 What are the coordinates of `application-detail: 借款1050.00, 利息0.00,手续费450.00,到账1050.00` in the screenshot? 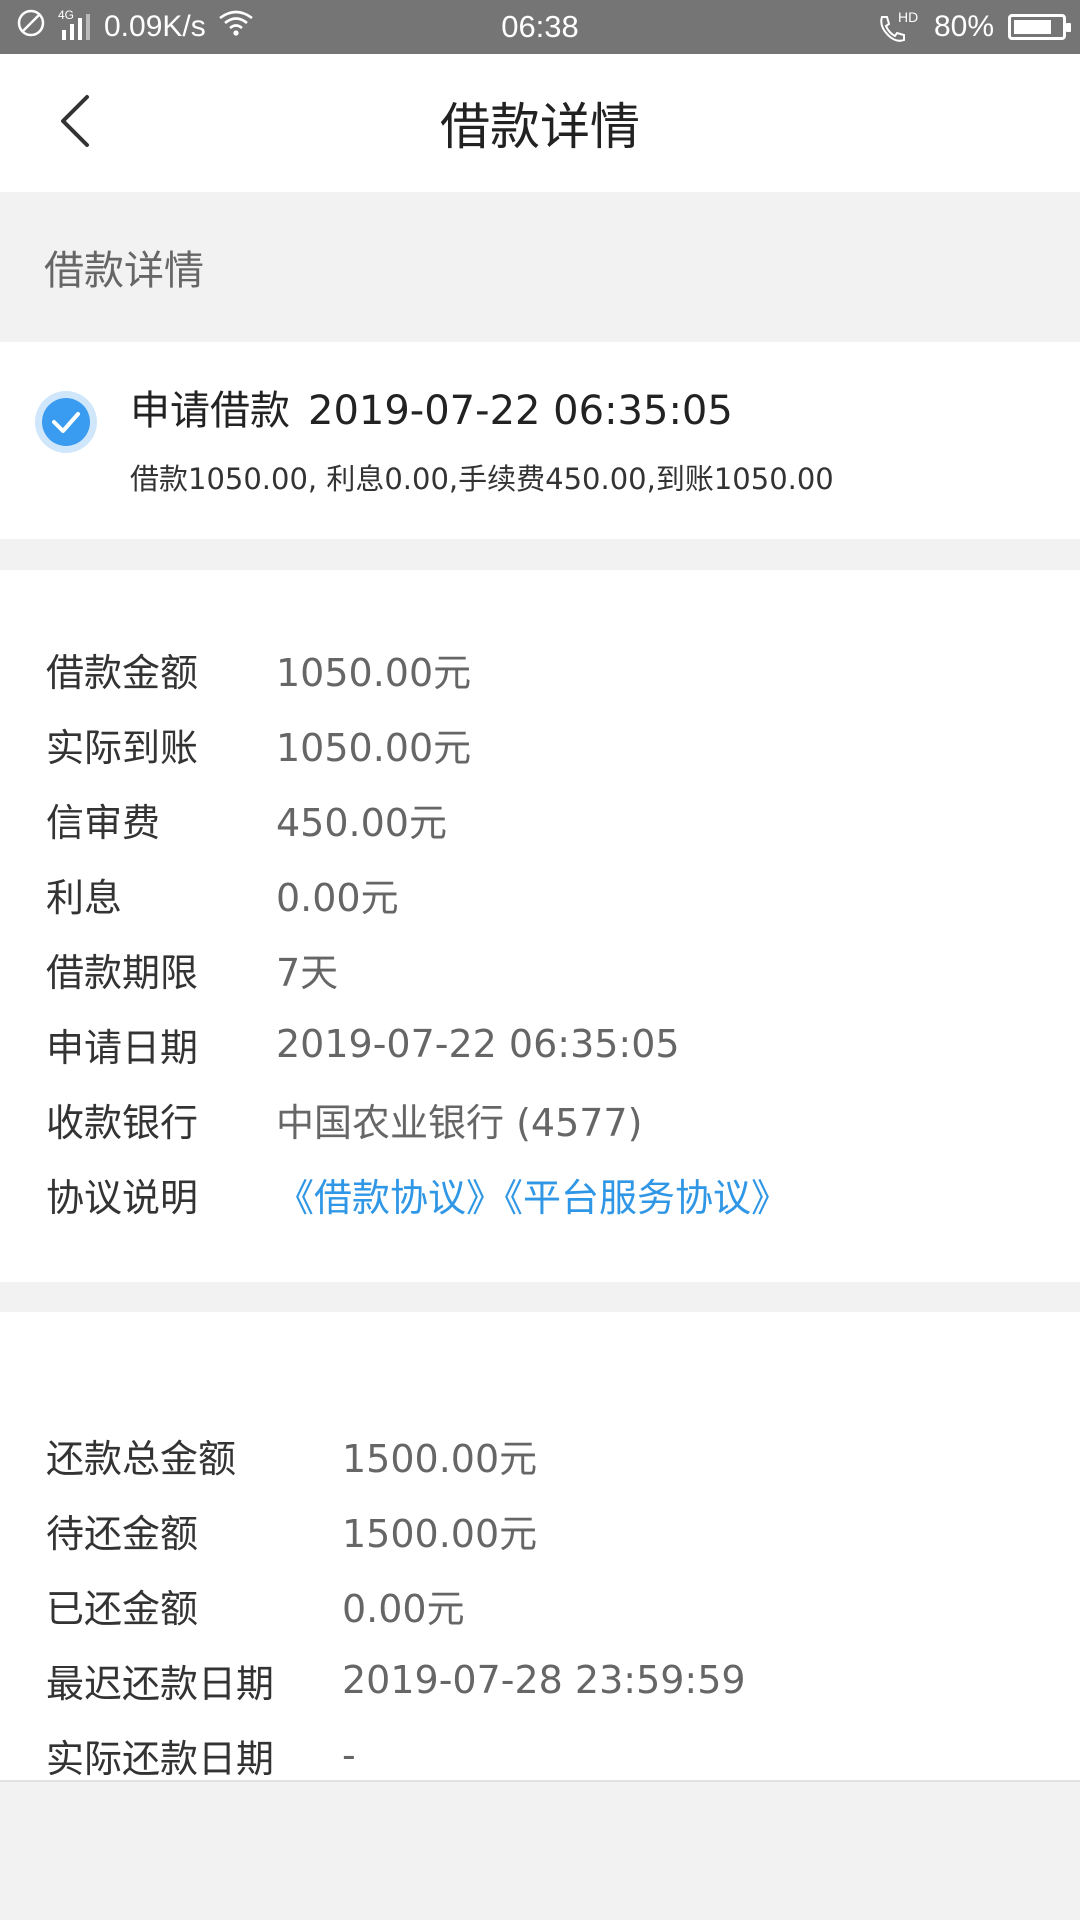 It's located at (482, 479).